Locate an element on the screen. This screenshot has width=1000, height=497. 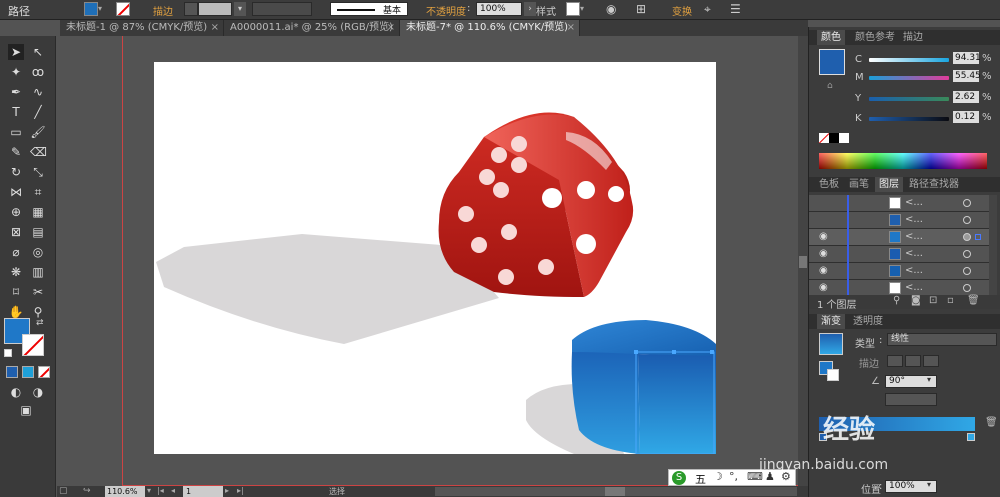
eraser-icon: ⌫ is located at coordinates (38, 152).